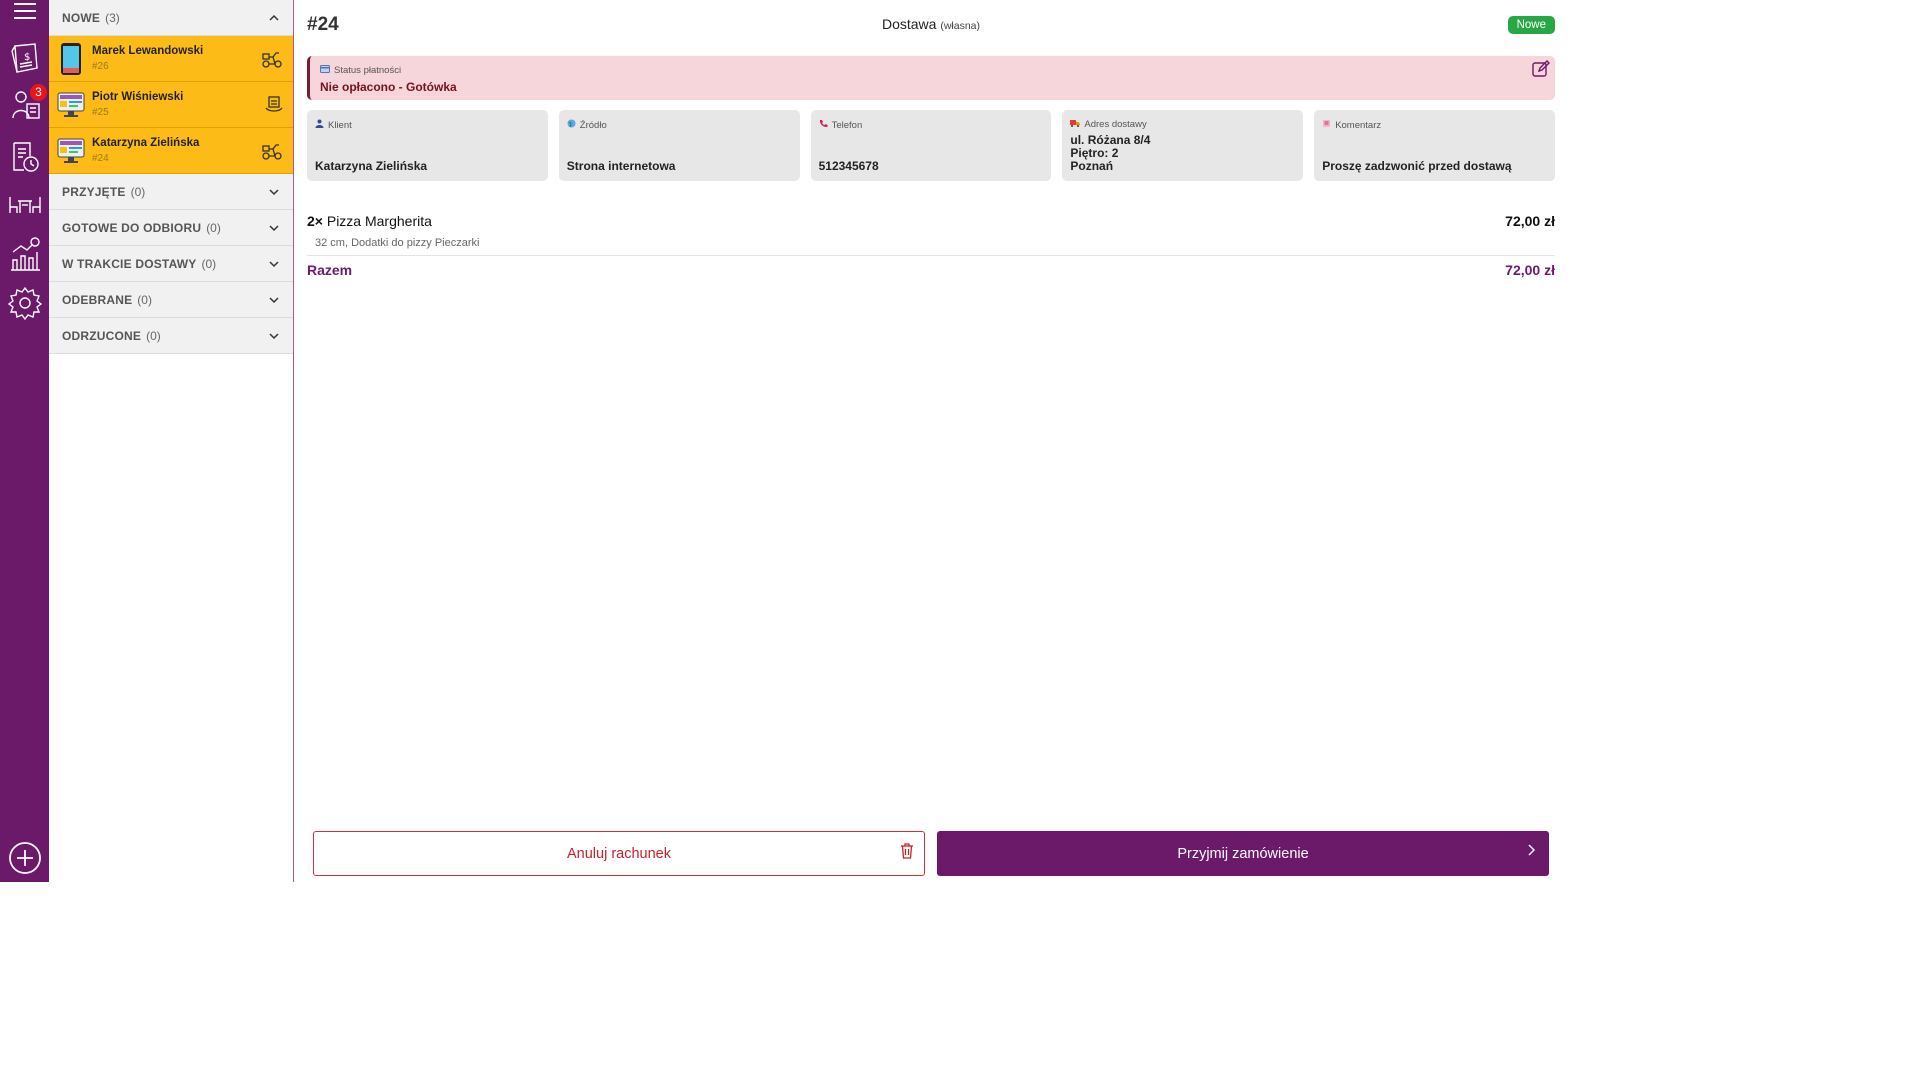  I want to click on item-name: Pizza Margherita, so click(379, 221).